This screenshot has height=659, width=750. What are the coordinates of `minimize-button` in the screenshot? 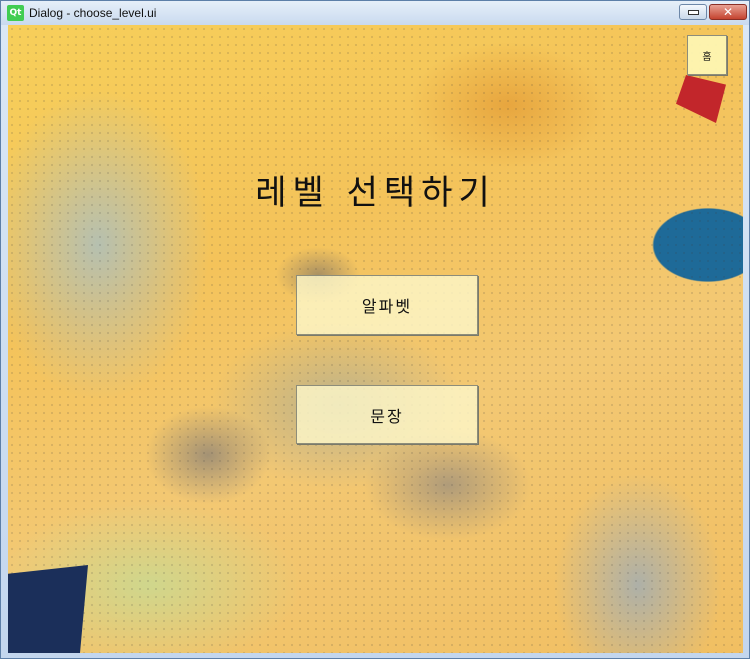 It's located at (693, 12).